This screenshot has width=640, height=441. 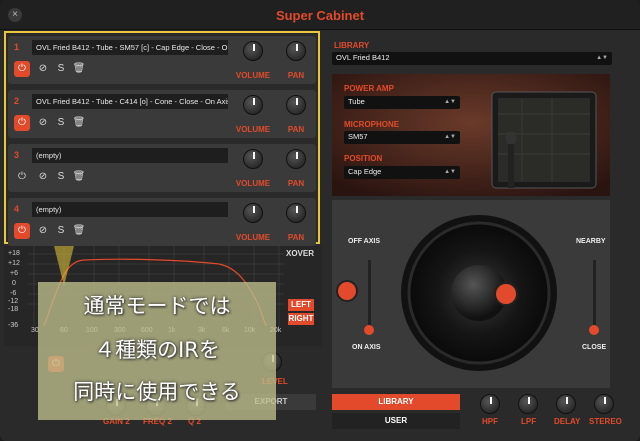 What do you see at coordinates (372, 124) in the screenshot?
I see `microphone-label: MICROPHONE` at bounding box center [372, 124].